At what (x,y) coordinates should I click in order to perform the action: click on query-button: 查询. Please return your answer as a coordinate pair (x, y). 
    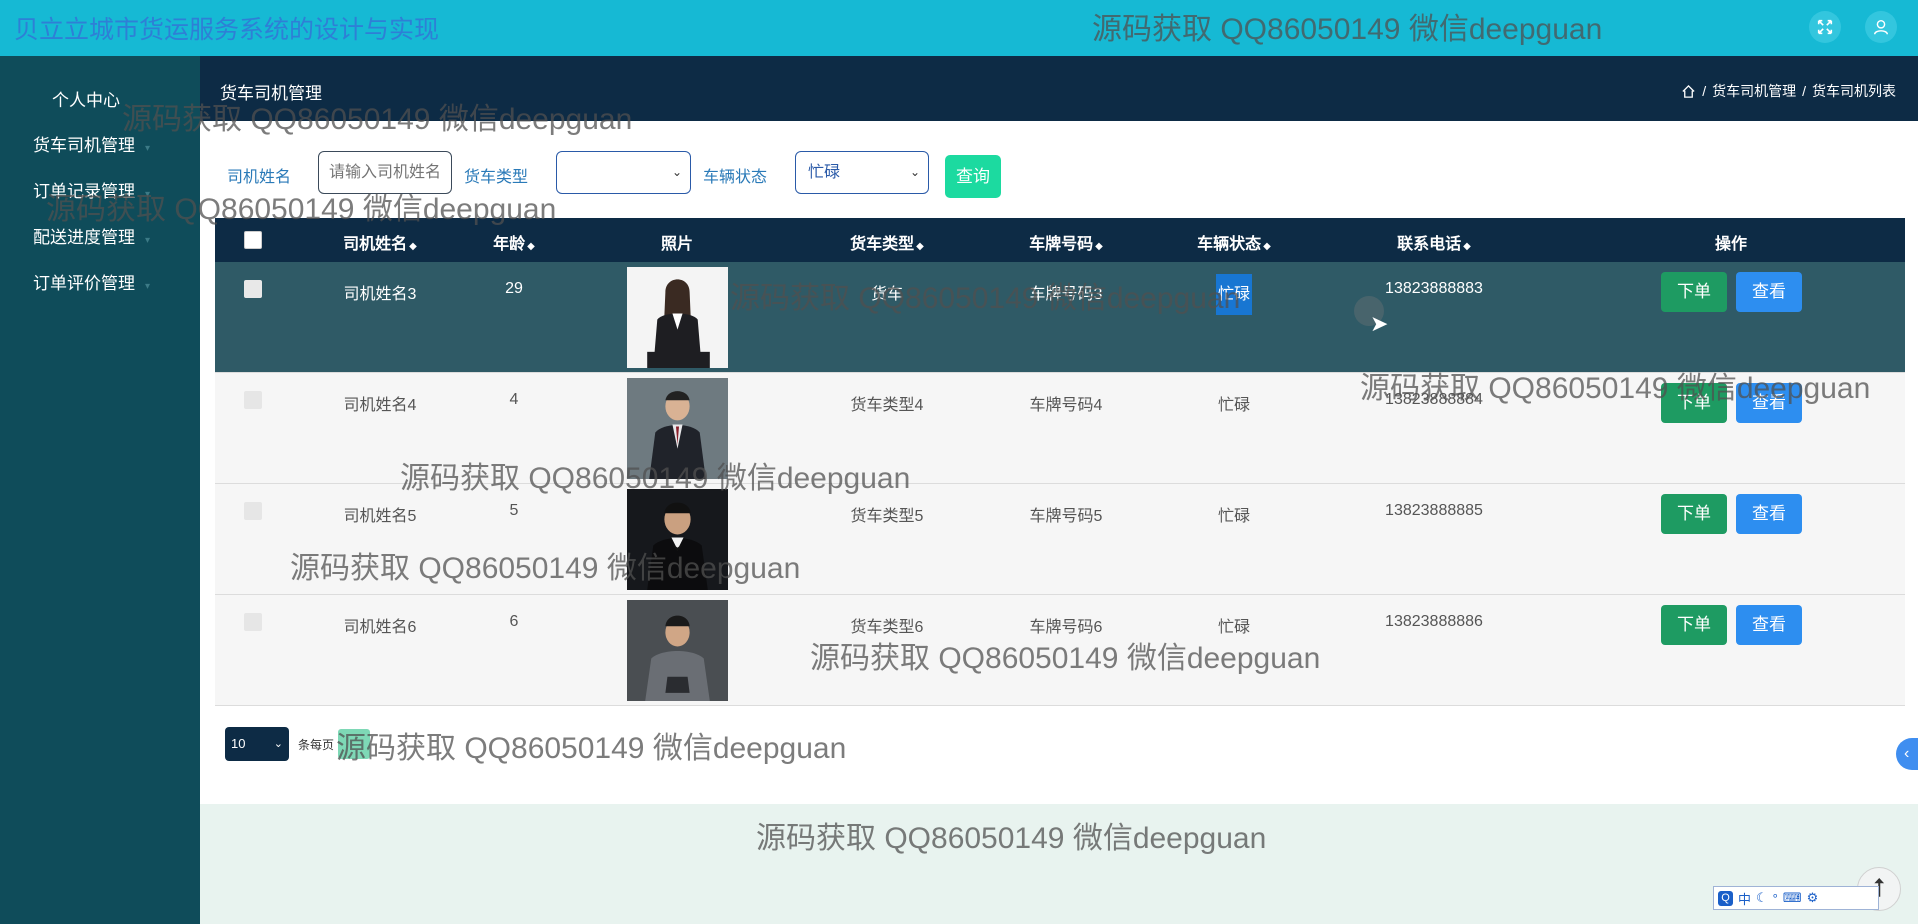
    Looking at the image, I should click on (973, 176).